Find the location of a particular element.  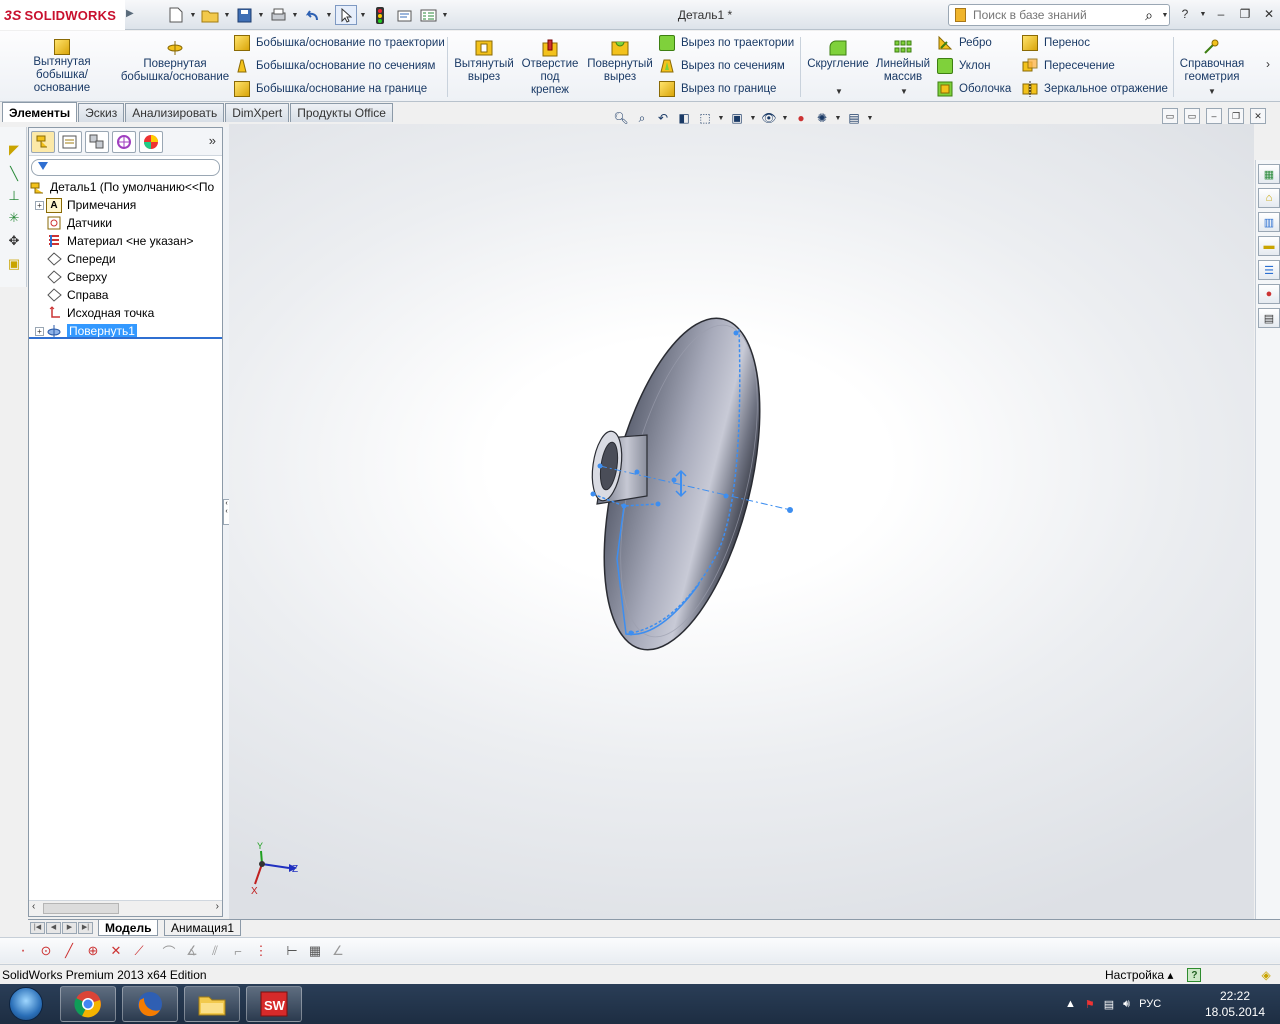

ref-geometry-dropdown-icon: ▼ is located at coordinates (1212, 91).